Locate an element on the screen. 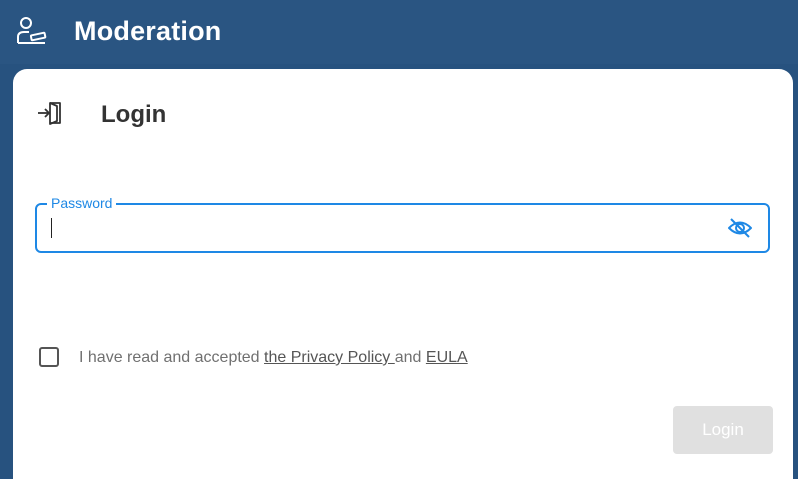 The width and height of the screenshot is (798, 479). login-enter-icon is located at coordinates (49, 113).